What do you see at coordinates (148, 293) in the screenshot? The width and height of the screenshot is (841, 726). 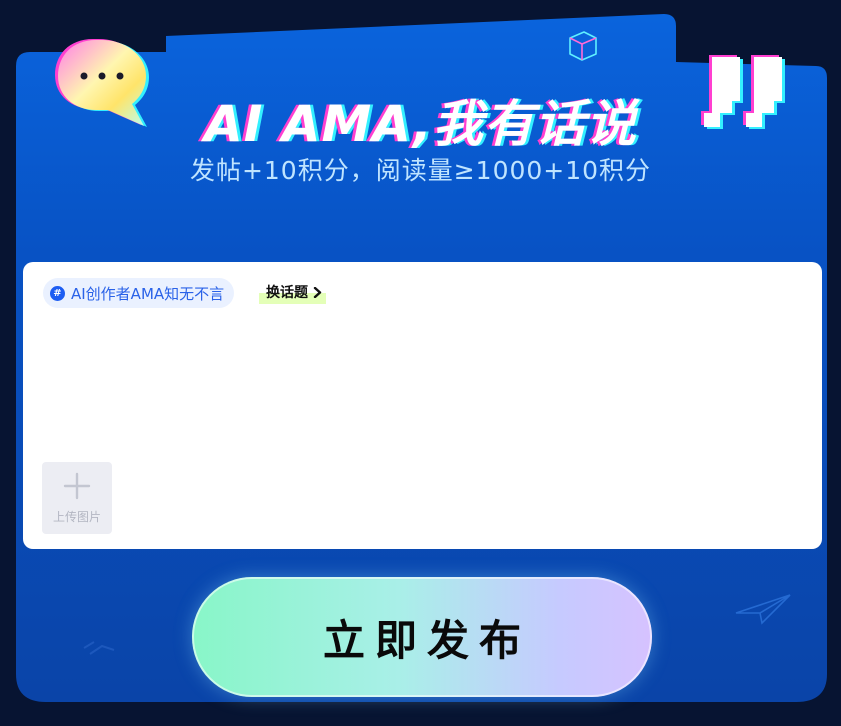 I see `topic-label: AI创作者AMA知无不言` at bounding box center [148, 293].